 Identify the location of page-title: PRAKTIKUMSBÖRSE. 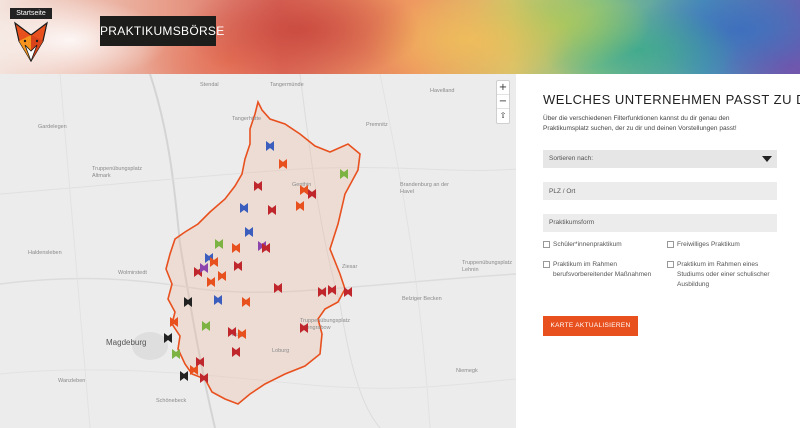
(162, 31).